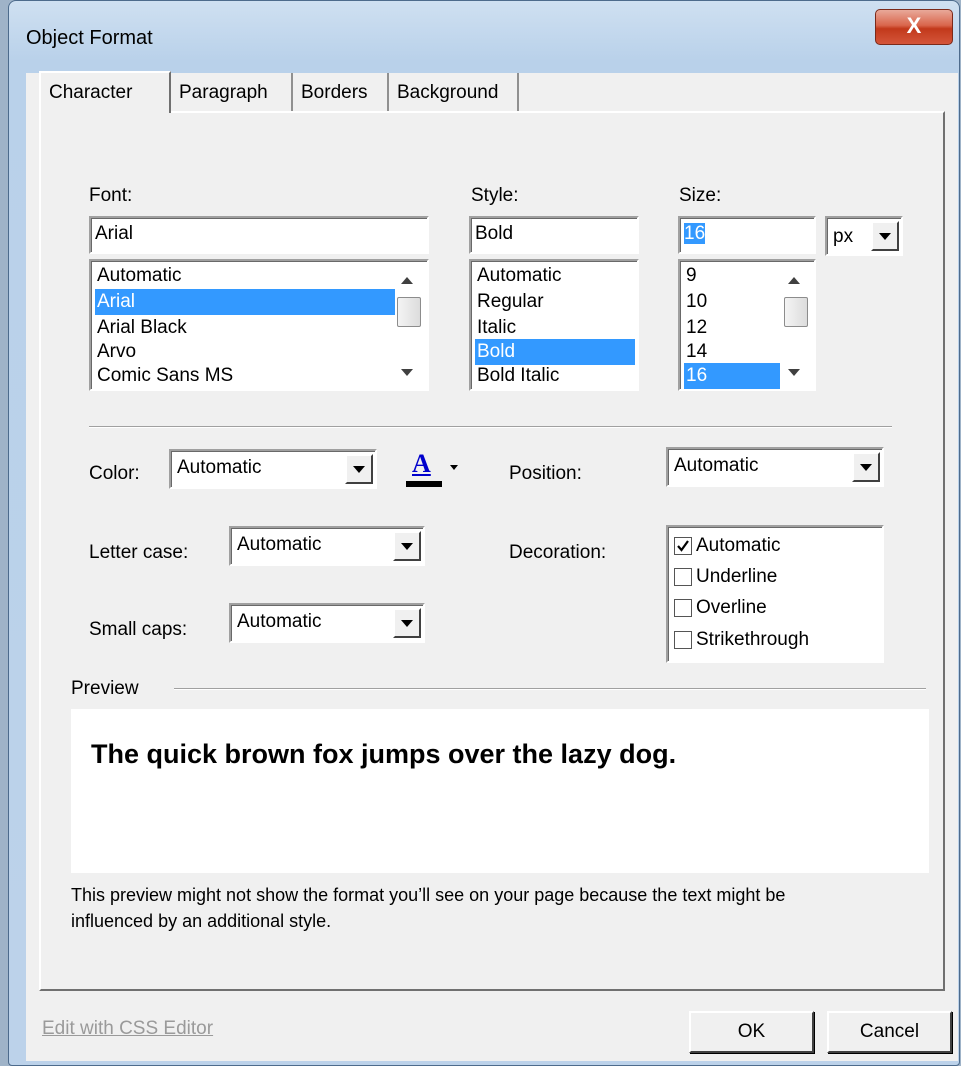 The width and height of the screenshot is (961, 1066). Describe the element at coordinates (737, 576) in the screenshot. I see `decoration-option-label: Underline` at that location.